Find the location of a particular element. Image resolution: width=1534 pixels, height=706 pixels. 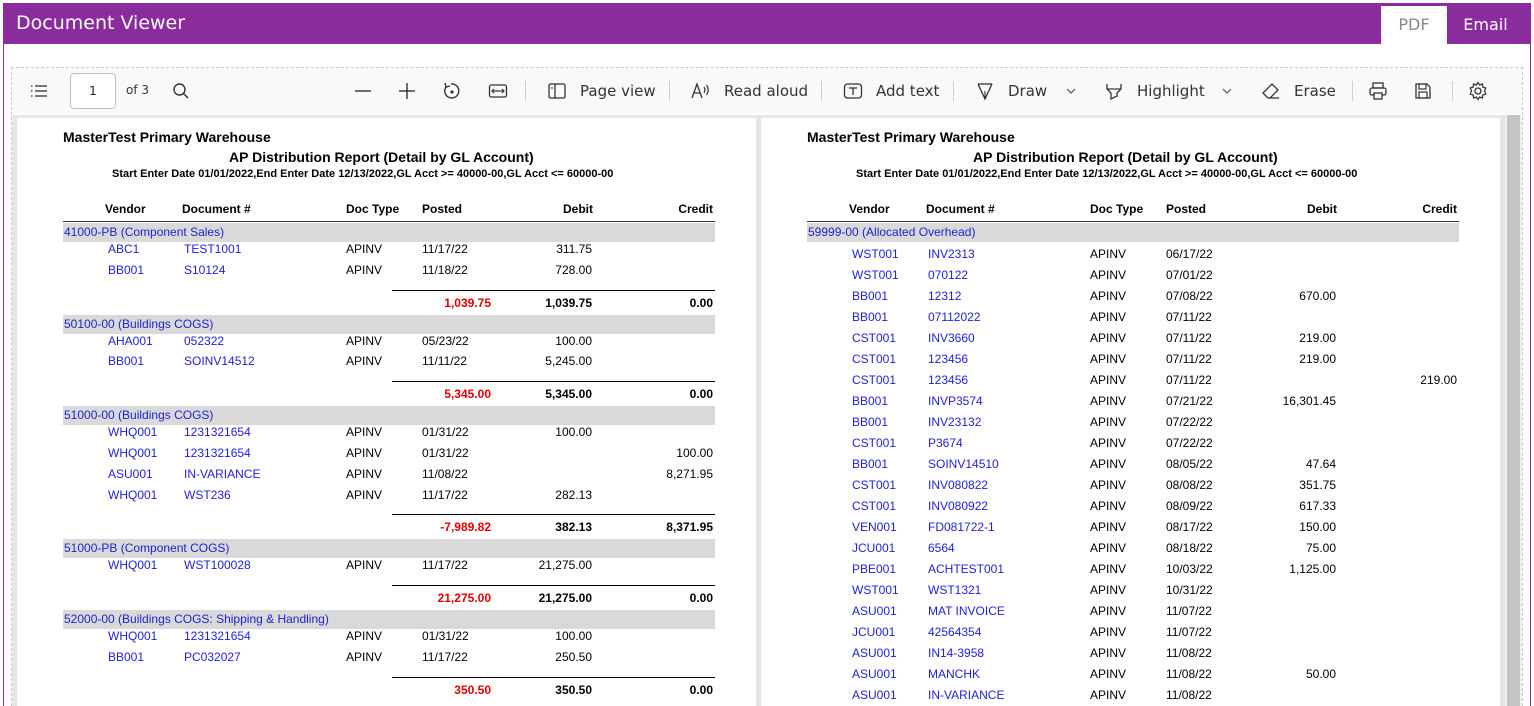

document-link: INV080922 is located at coordinates (1003, 506).